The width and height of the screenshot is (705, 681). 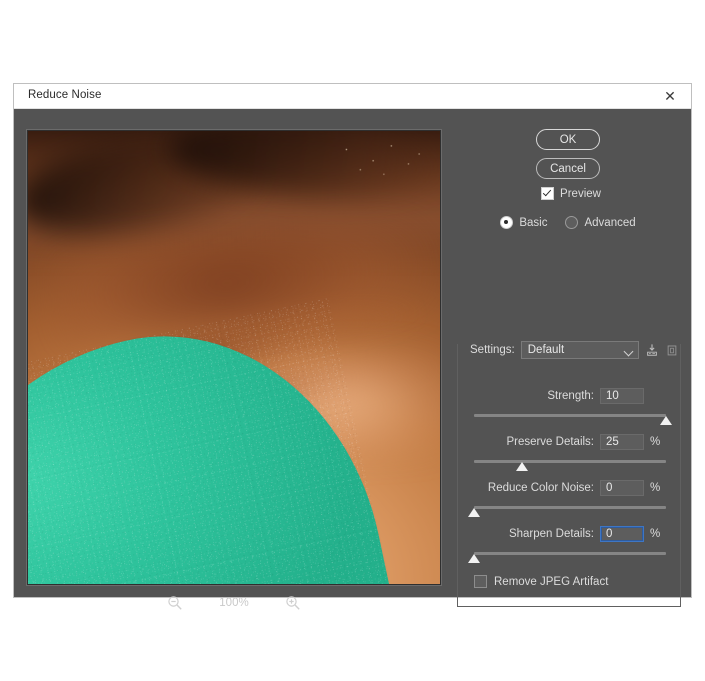 I want to click on slider-sharpen-details-input: 0, so click(x=622, y=534).